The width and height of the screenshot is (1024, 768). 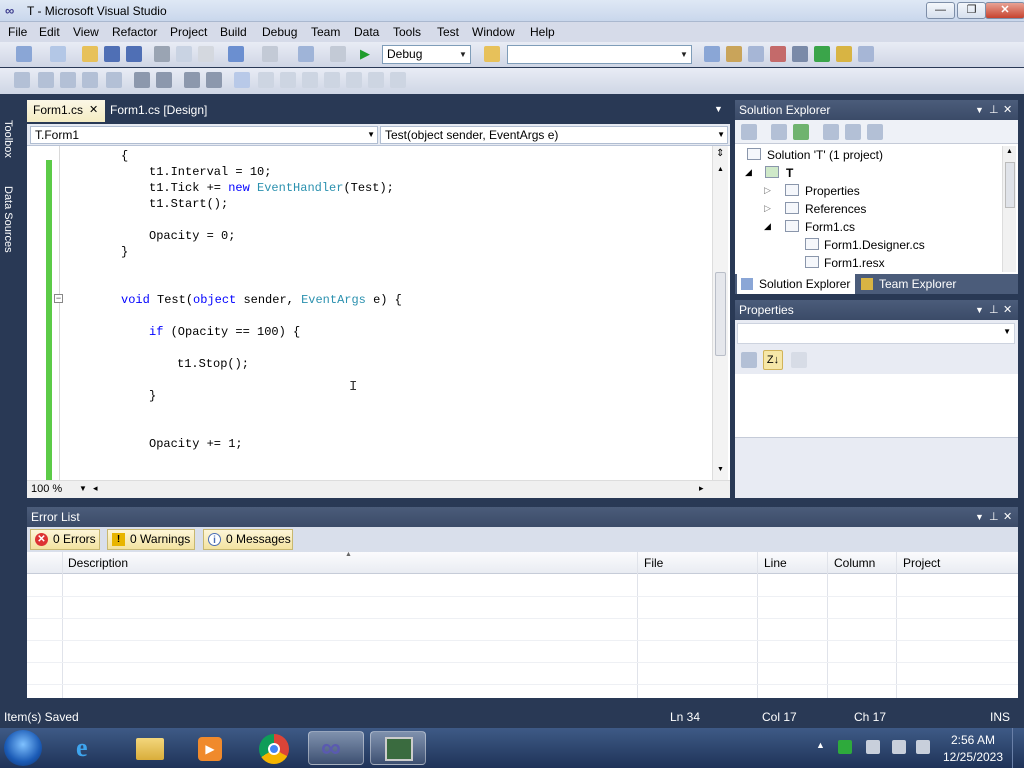 What do you see at coordinates (151, 539) in the screenshot?
I see `warnings-filter-button: ! 0 Warnings` at bounding box center [151, 539].